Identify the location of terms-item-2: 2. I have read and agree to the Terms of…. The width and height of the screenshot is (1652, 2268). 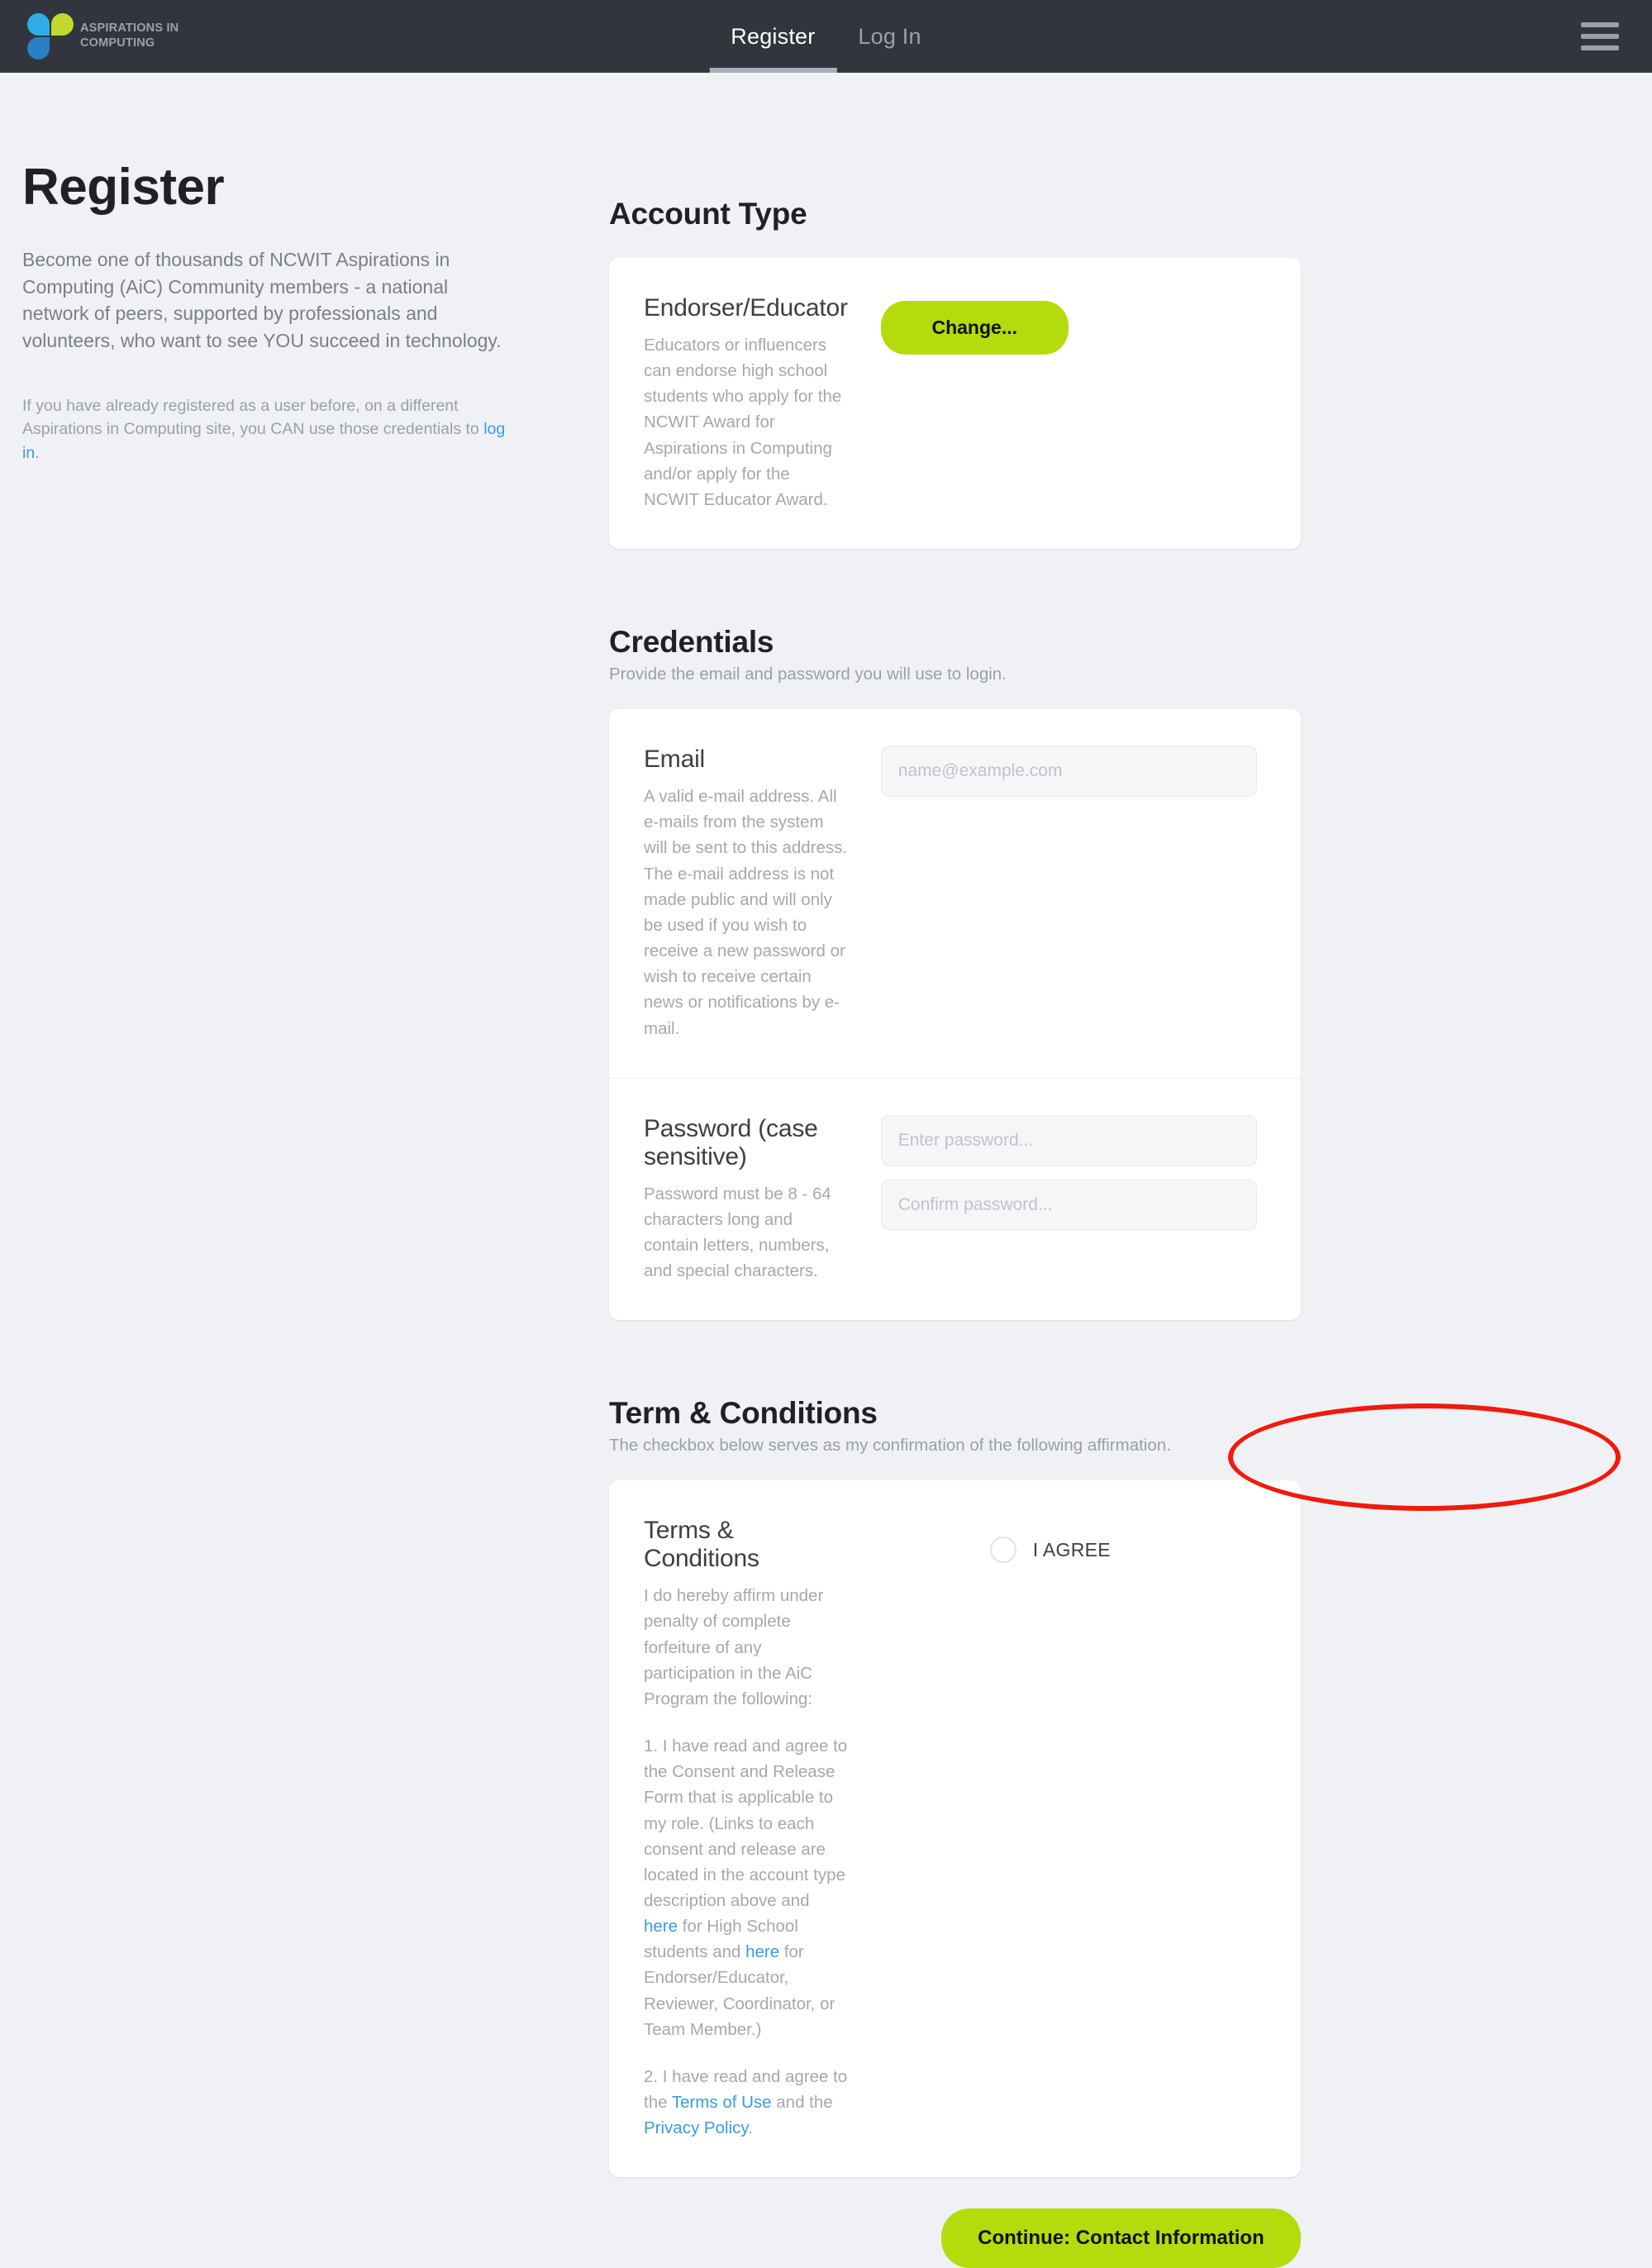
(746, 2102).